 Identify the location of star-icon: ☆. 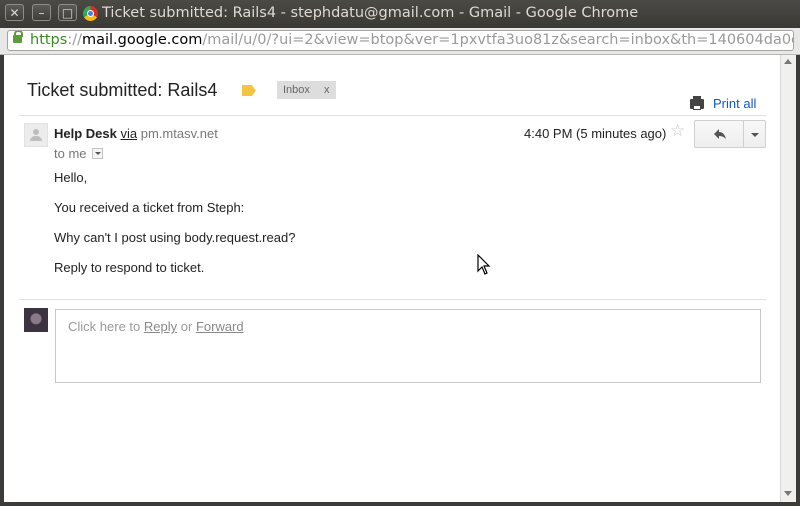
(677, 131).